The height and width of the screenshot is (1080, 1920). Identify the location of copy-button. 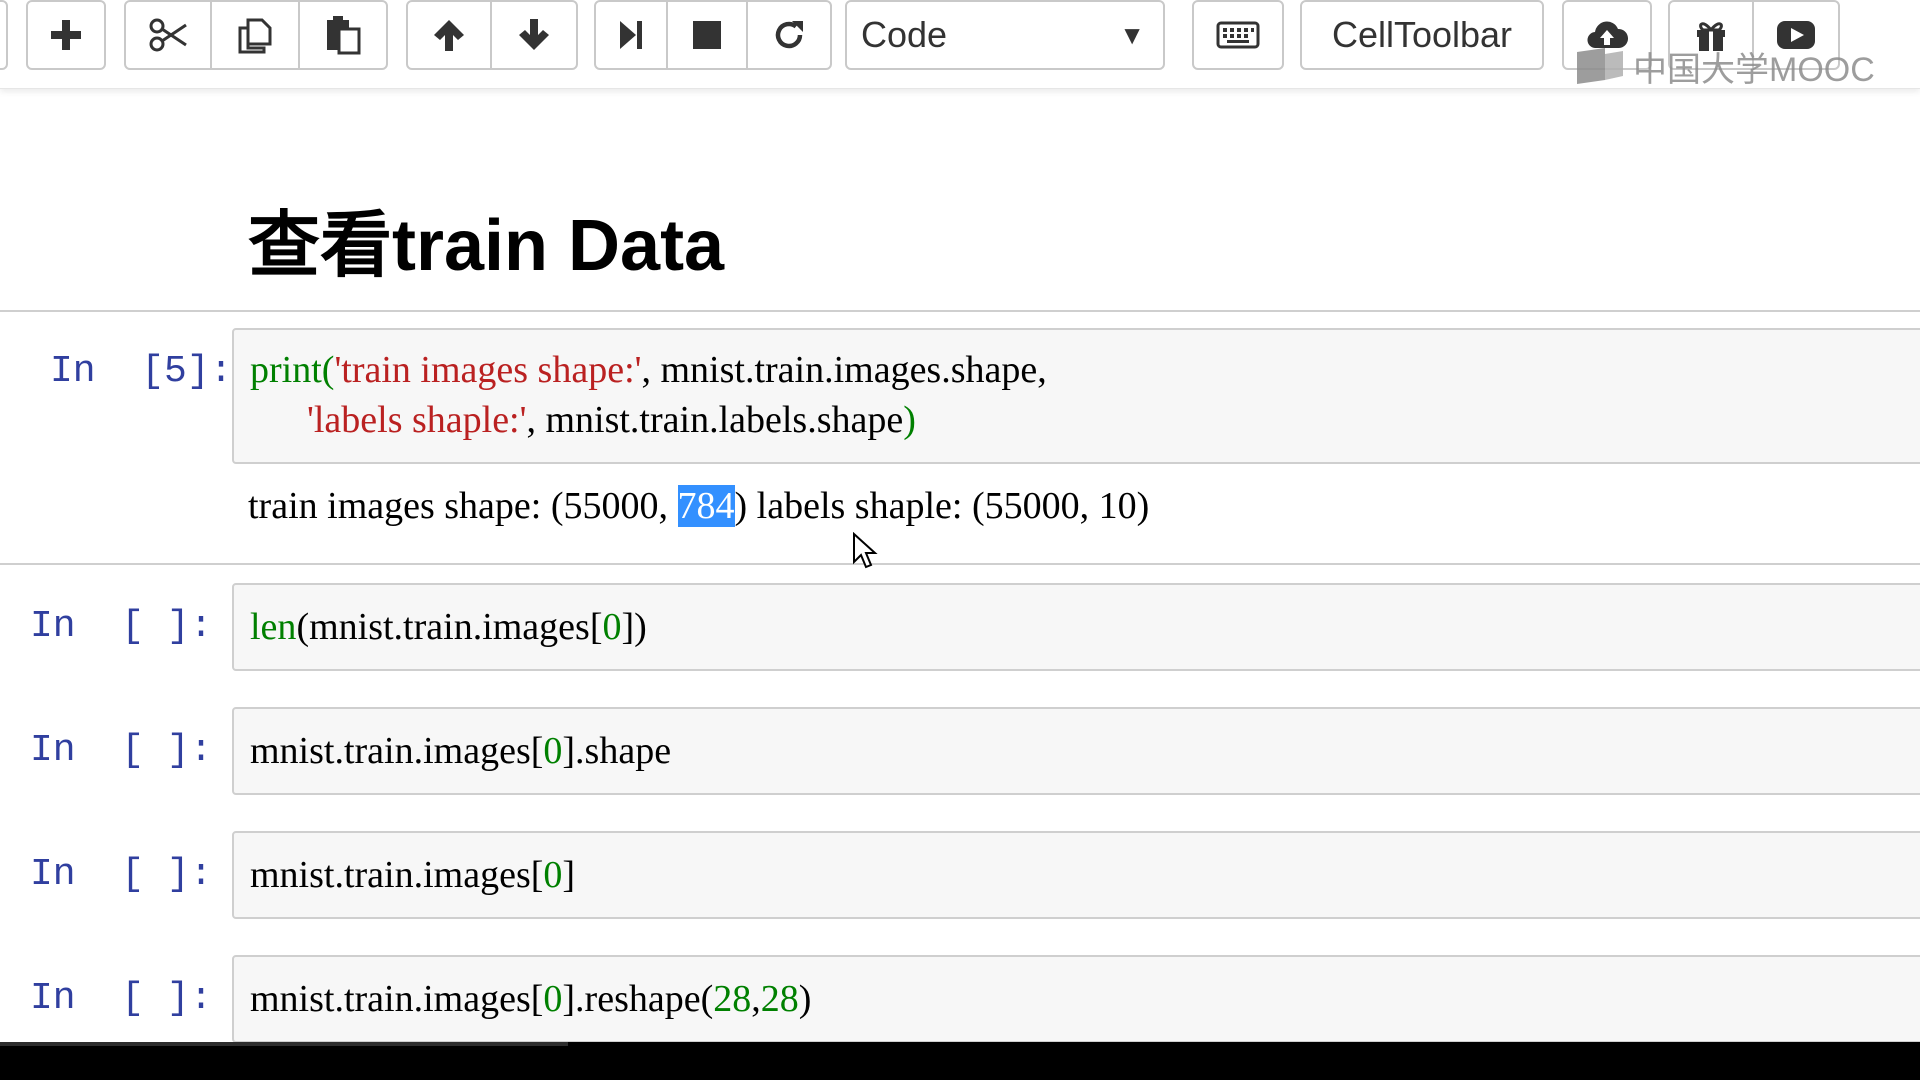
(255, 35).